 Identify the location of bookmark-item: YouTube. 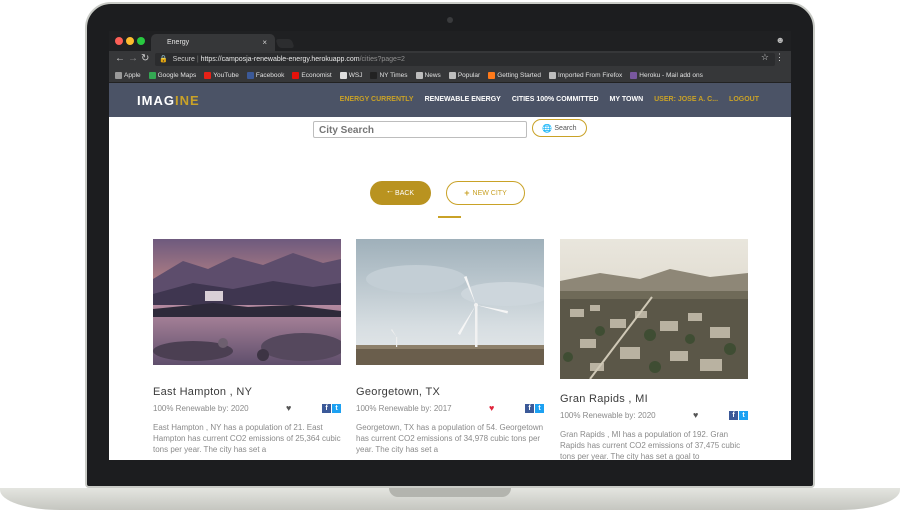
(221, 75).